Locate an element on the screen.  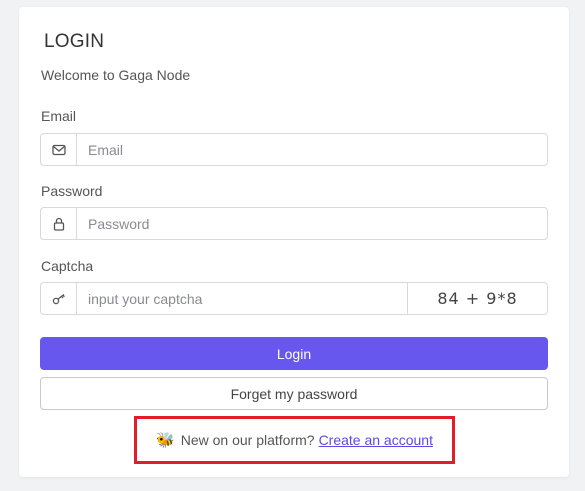
email-input-group is located at coordinates (294, 149).